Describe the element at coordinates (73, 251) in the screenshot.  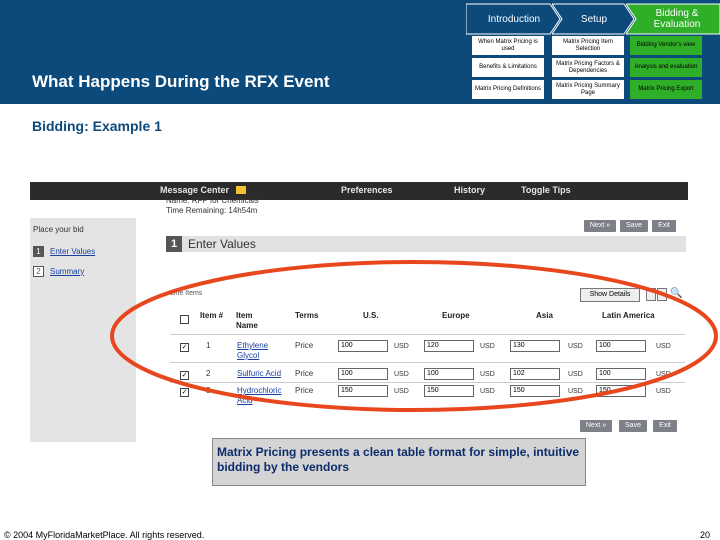
I see `step-label: Enter Values` at that location.